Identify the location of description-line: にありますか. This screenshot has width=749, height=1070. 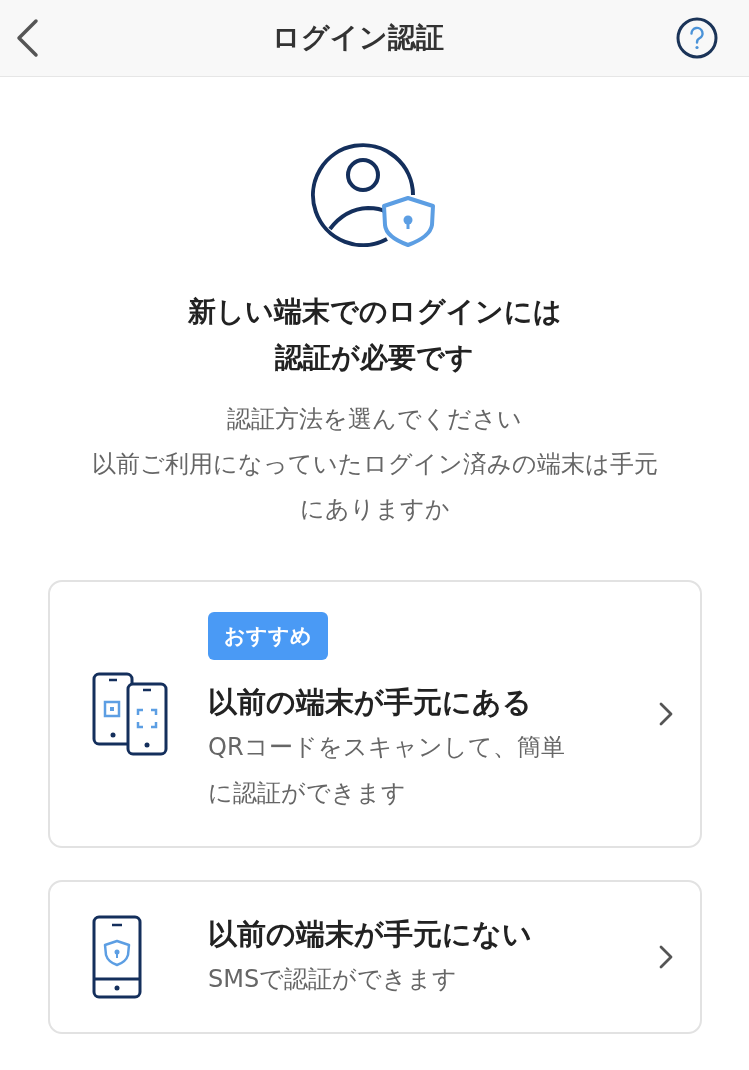
(374, 509).